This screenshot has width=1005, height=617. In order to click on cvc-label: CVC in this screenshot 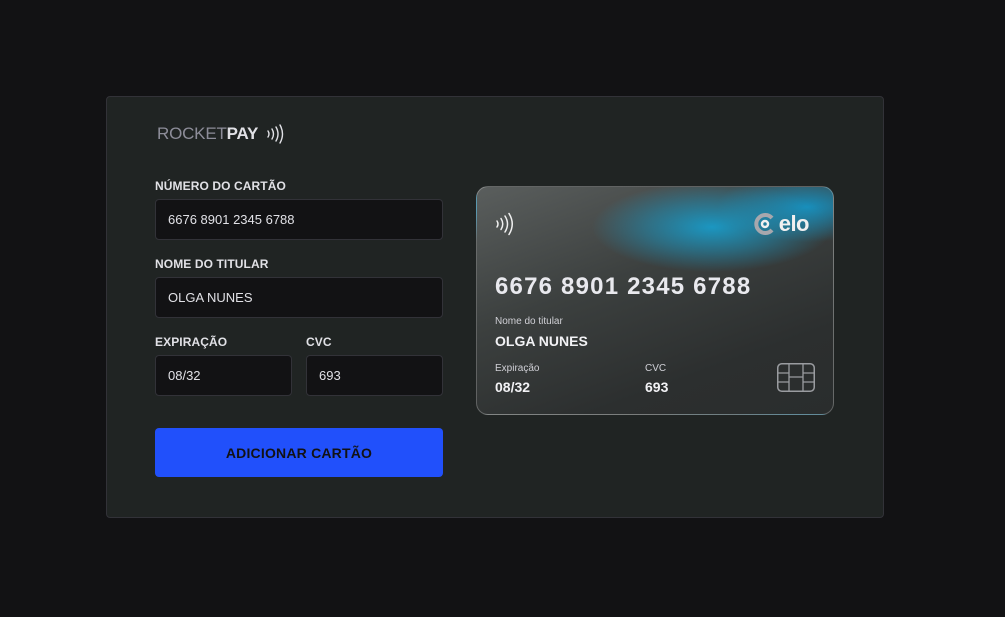, I will do `click(319, 342)`.